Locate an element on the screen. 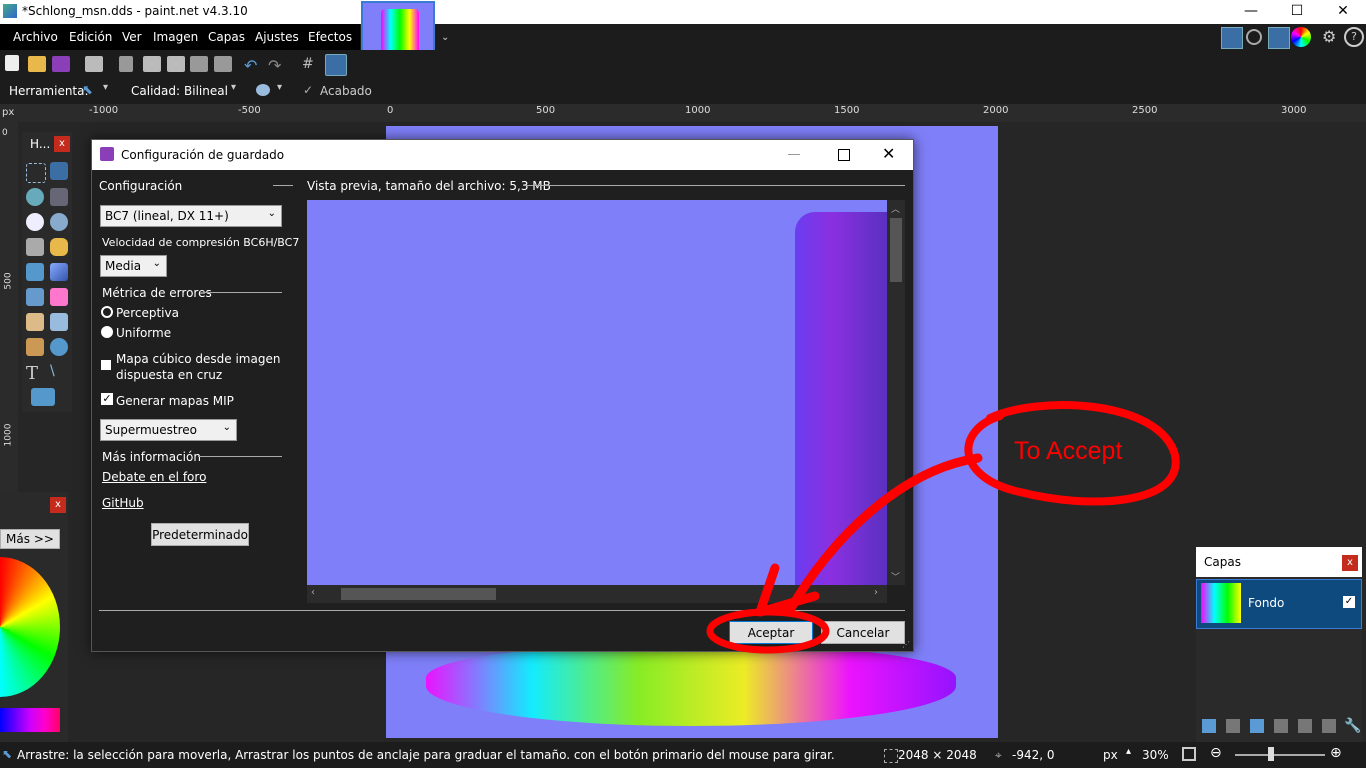 Image resolution: width=1366 pixels, height=768 pixels. annotation-arrow-line is located at coordinates (884, 534).